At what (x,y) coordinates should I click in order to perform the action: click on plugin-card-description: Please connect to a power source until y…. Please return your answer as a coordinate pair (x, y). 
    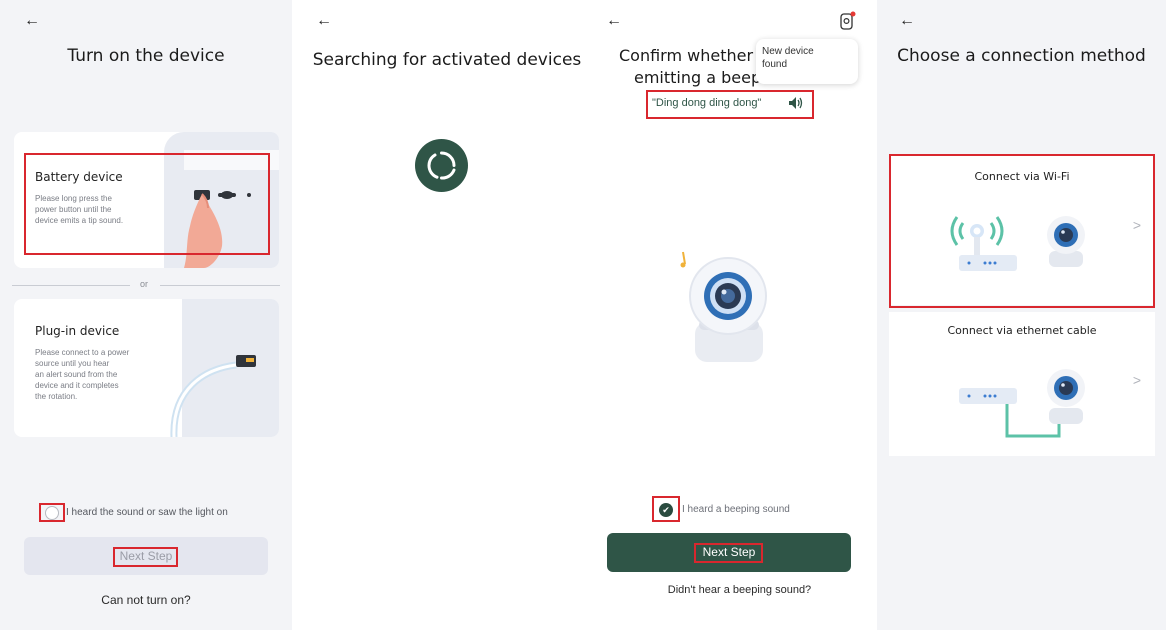
    Looking at the image, I should click on (82, 374).